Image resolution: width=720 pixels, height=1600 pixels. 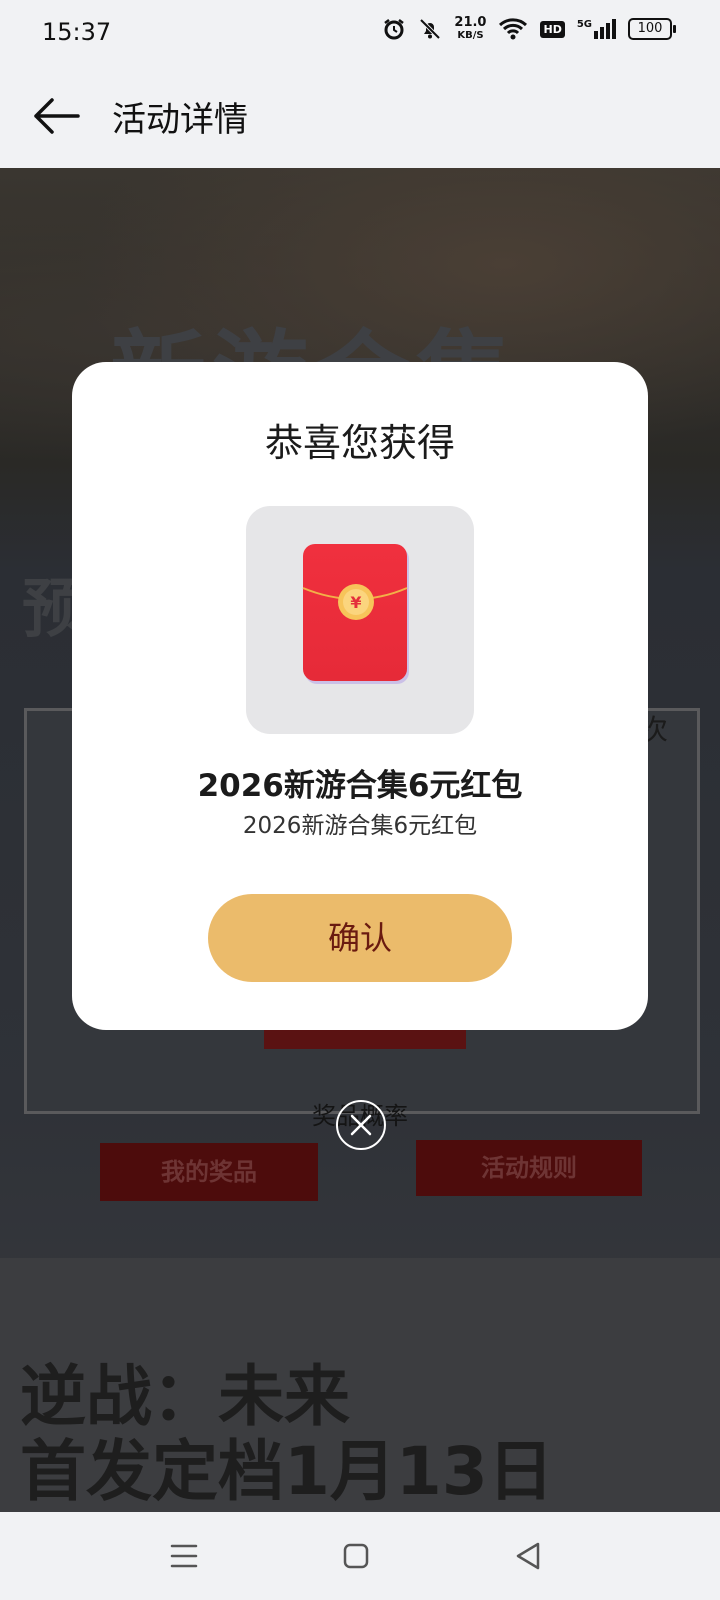 What do you see at coordinates (470, 35) in the screenshot?
I see `net-speed-unit: KB/S` at bounding box center [470, 35].